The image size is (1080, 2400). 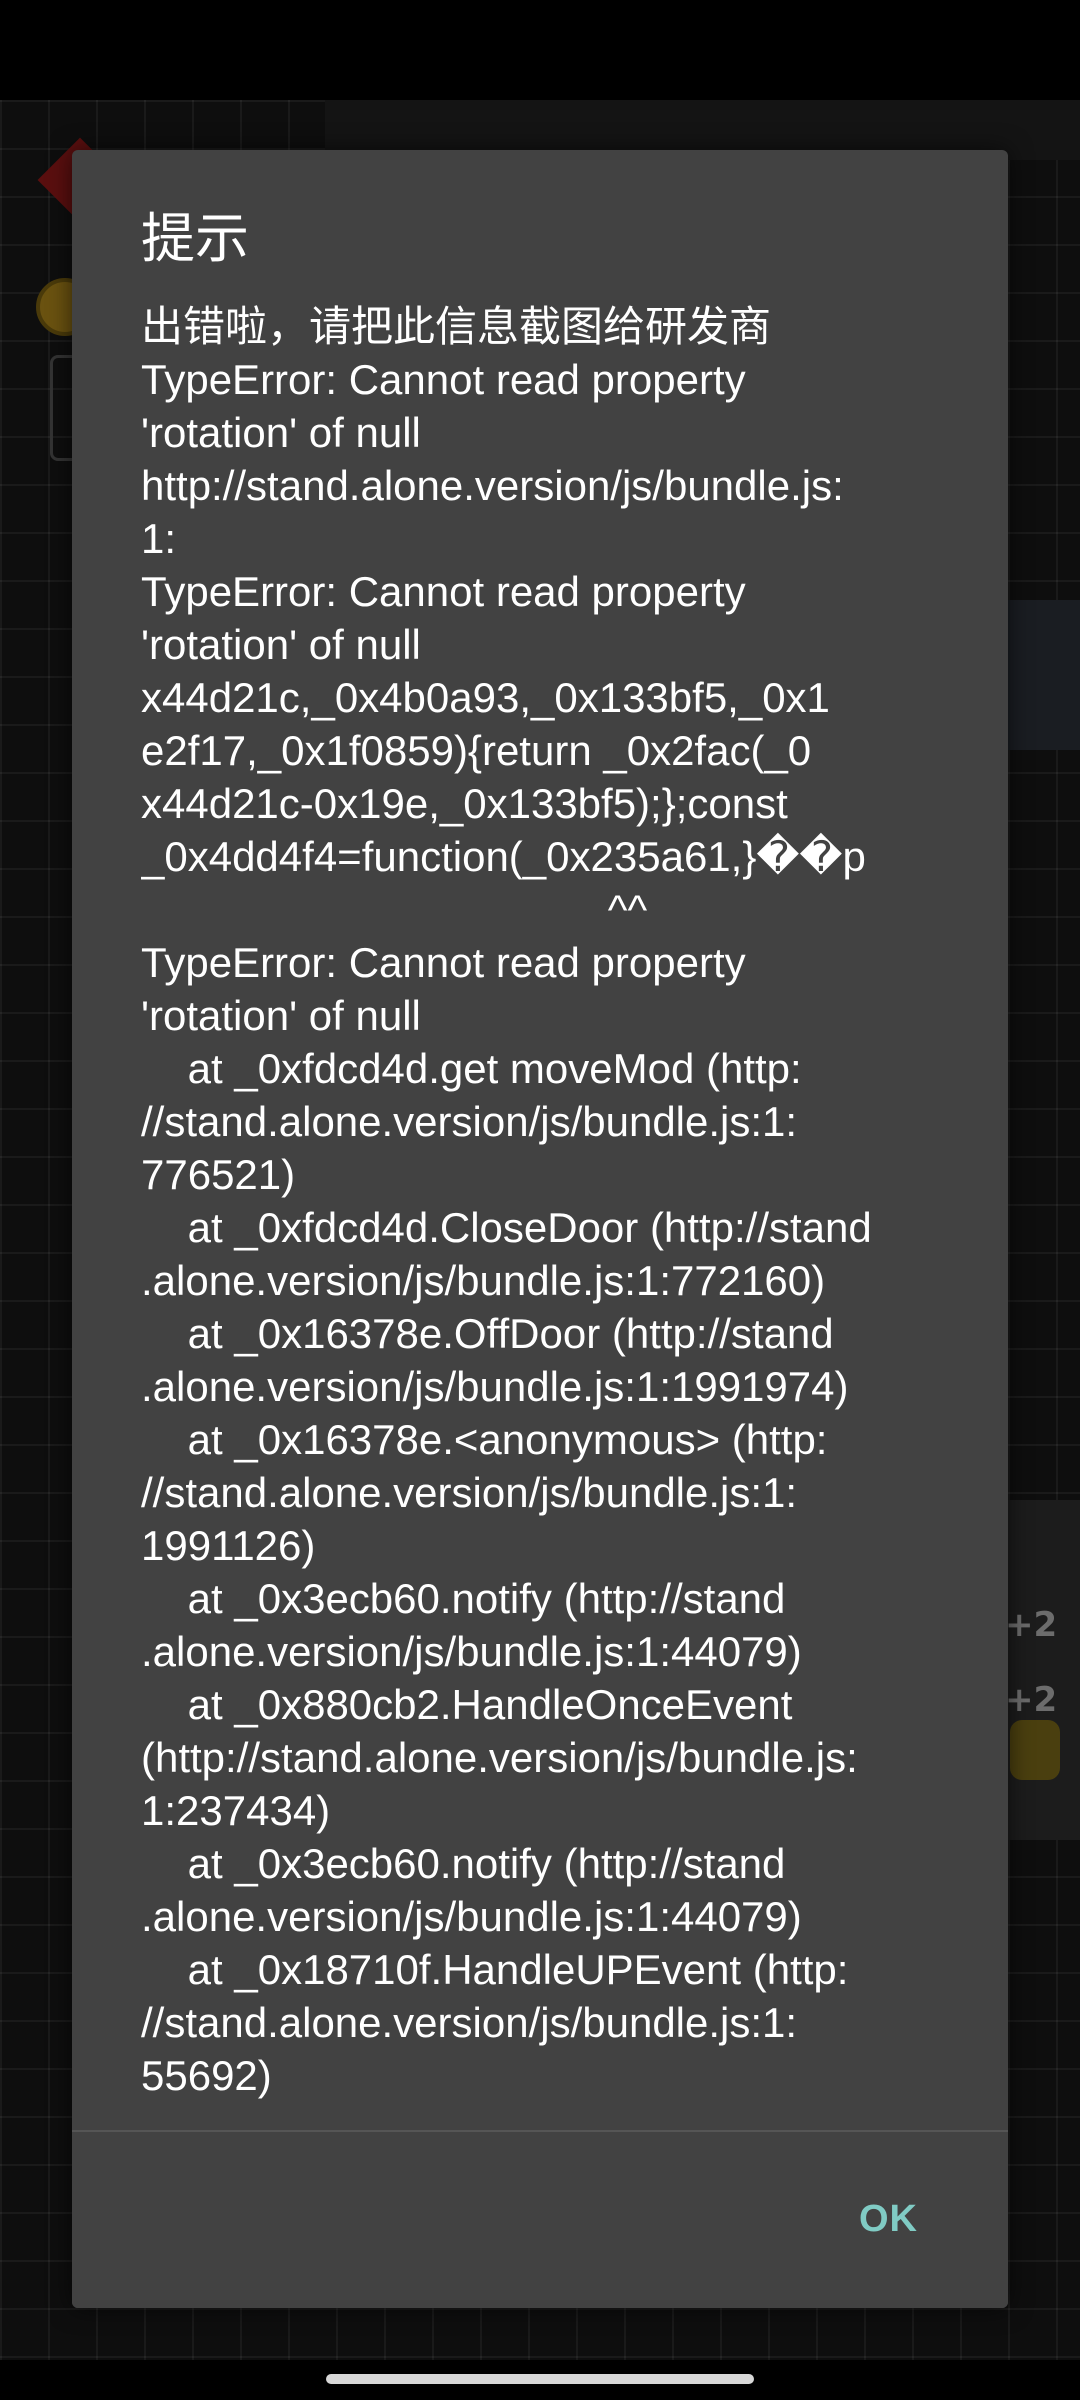 I want to click on dialog-title: 提示, so click(x=195, y=238).